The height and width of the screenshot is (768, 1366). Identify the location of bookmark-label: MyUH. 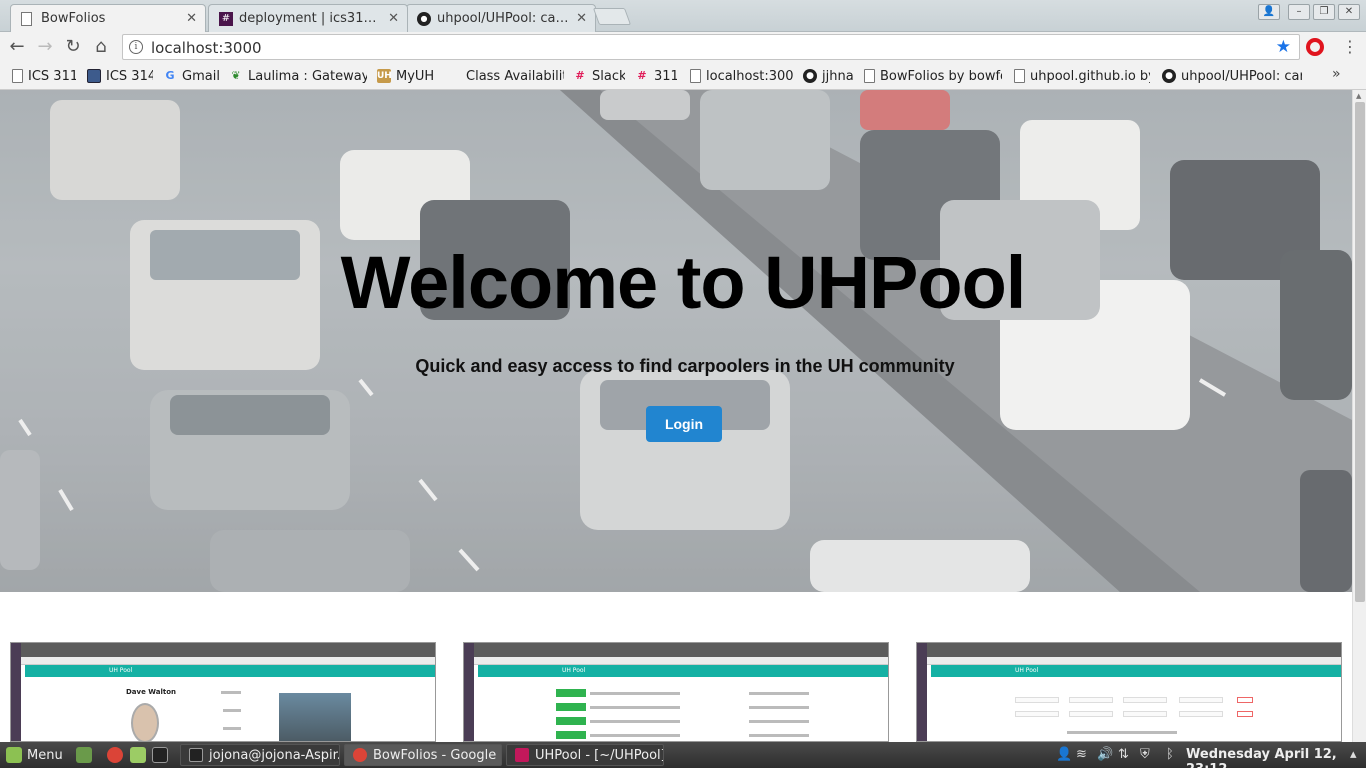
(415, 76).